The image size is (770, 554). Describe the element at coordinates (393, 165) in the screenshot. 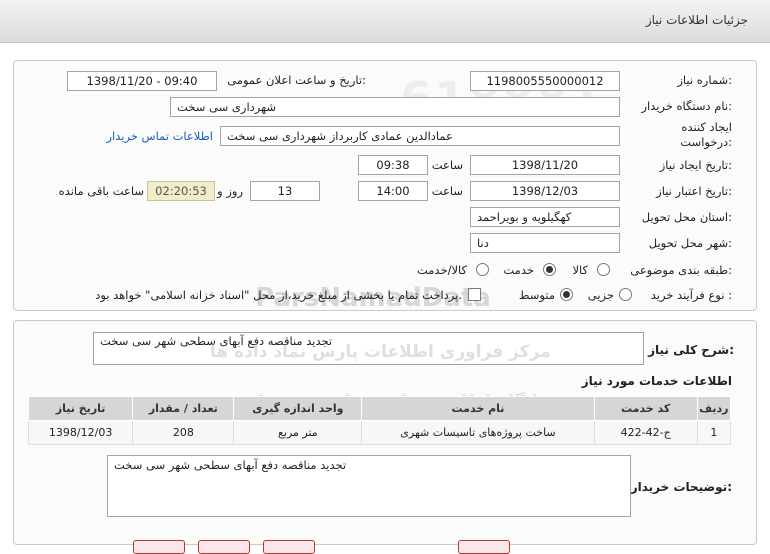

I see `need-time-field: 09:38` at that location.